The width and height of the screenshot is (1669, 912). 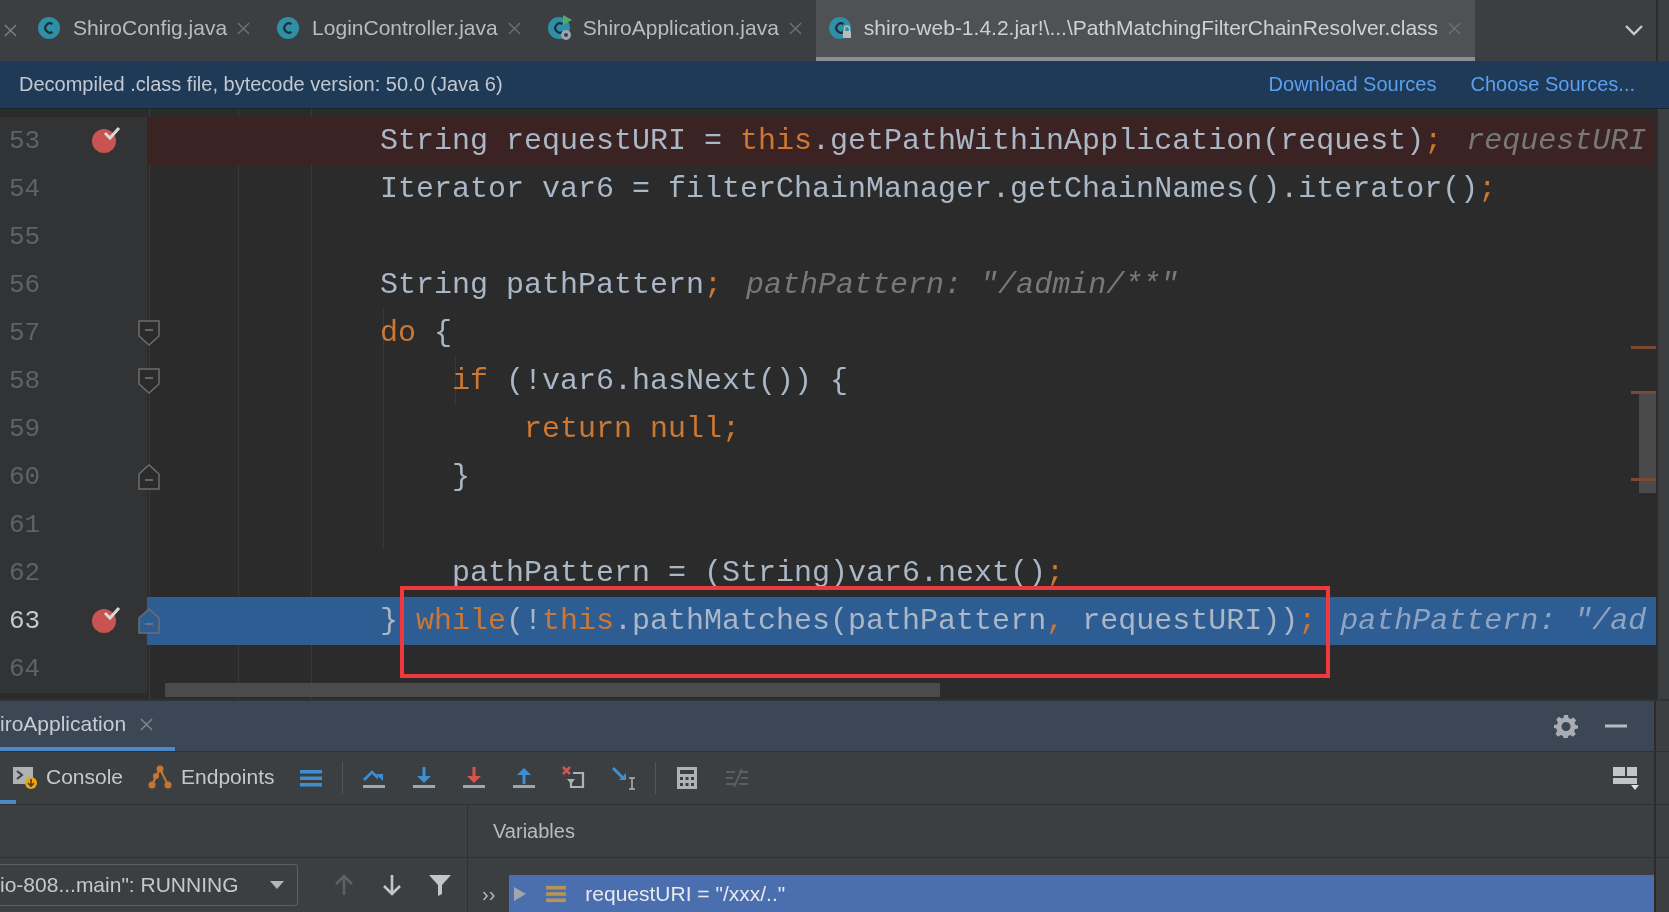 I want to click on tab-underline, so click(x=8, y=802).